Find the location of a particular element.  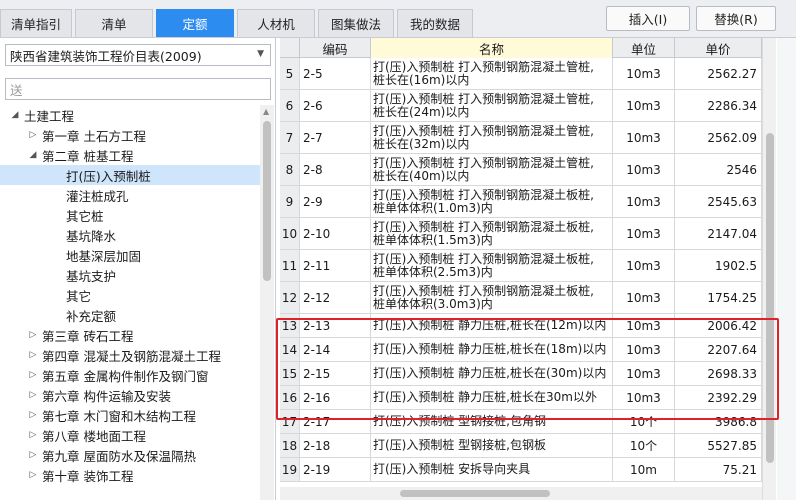

tree-node: 补充定额 is located at coordinates (130, 315).